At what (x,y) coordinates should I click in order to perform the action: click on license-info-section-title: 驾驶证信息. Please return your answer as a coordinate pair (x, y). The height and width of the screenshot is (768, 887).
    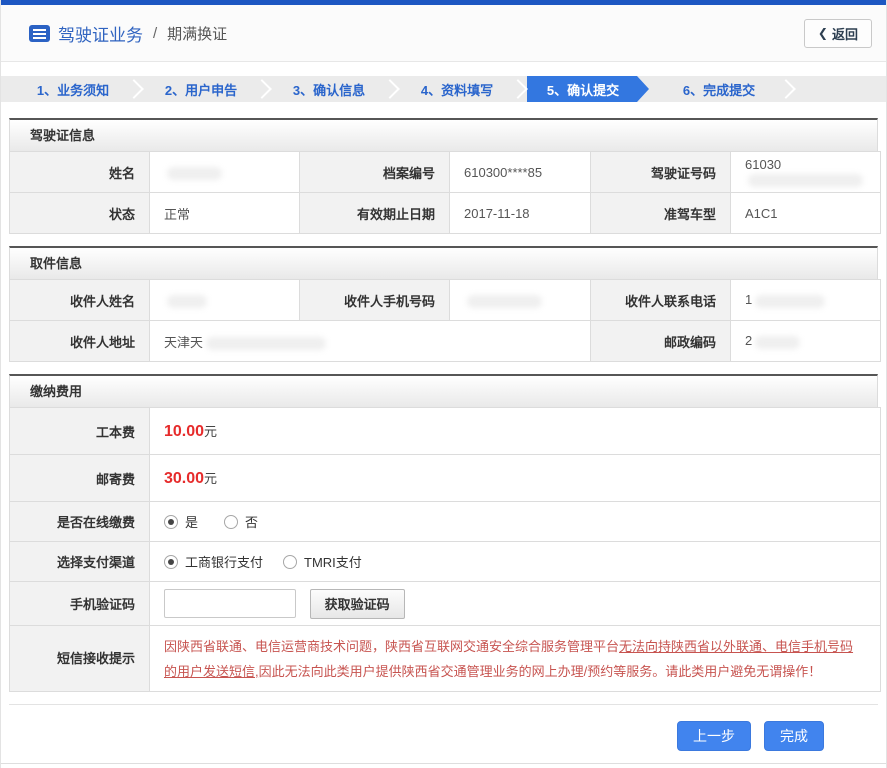
    Looking at the image, I should click on (443, 134).